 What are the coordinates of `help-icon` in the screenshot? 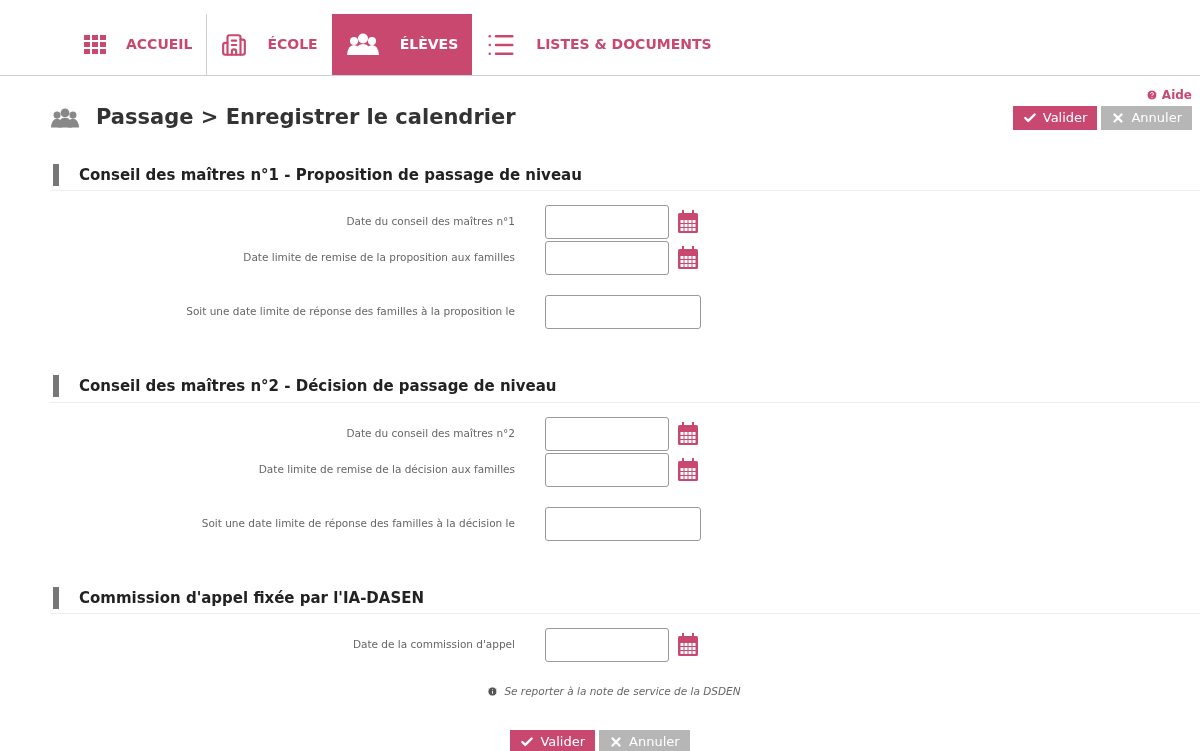 It's located at (1151, 95).